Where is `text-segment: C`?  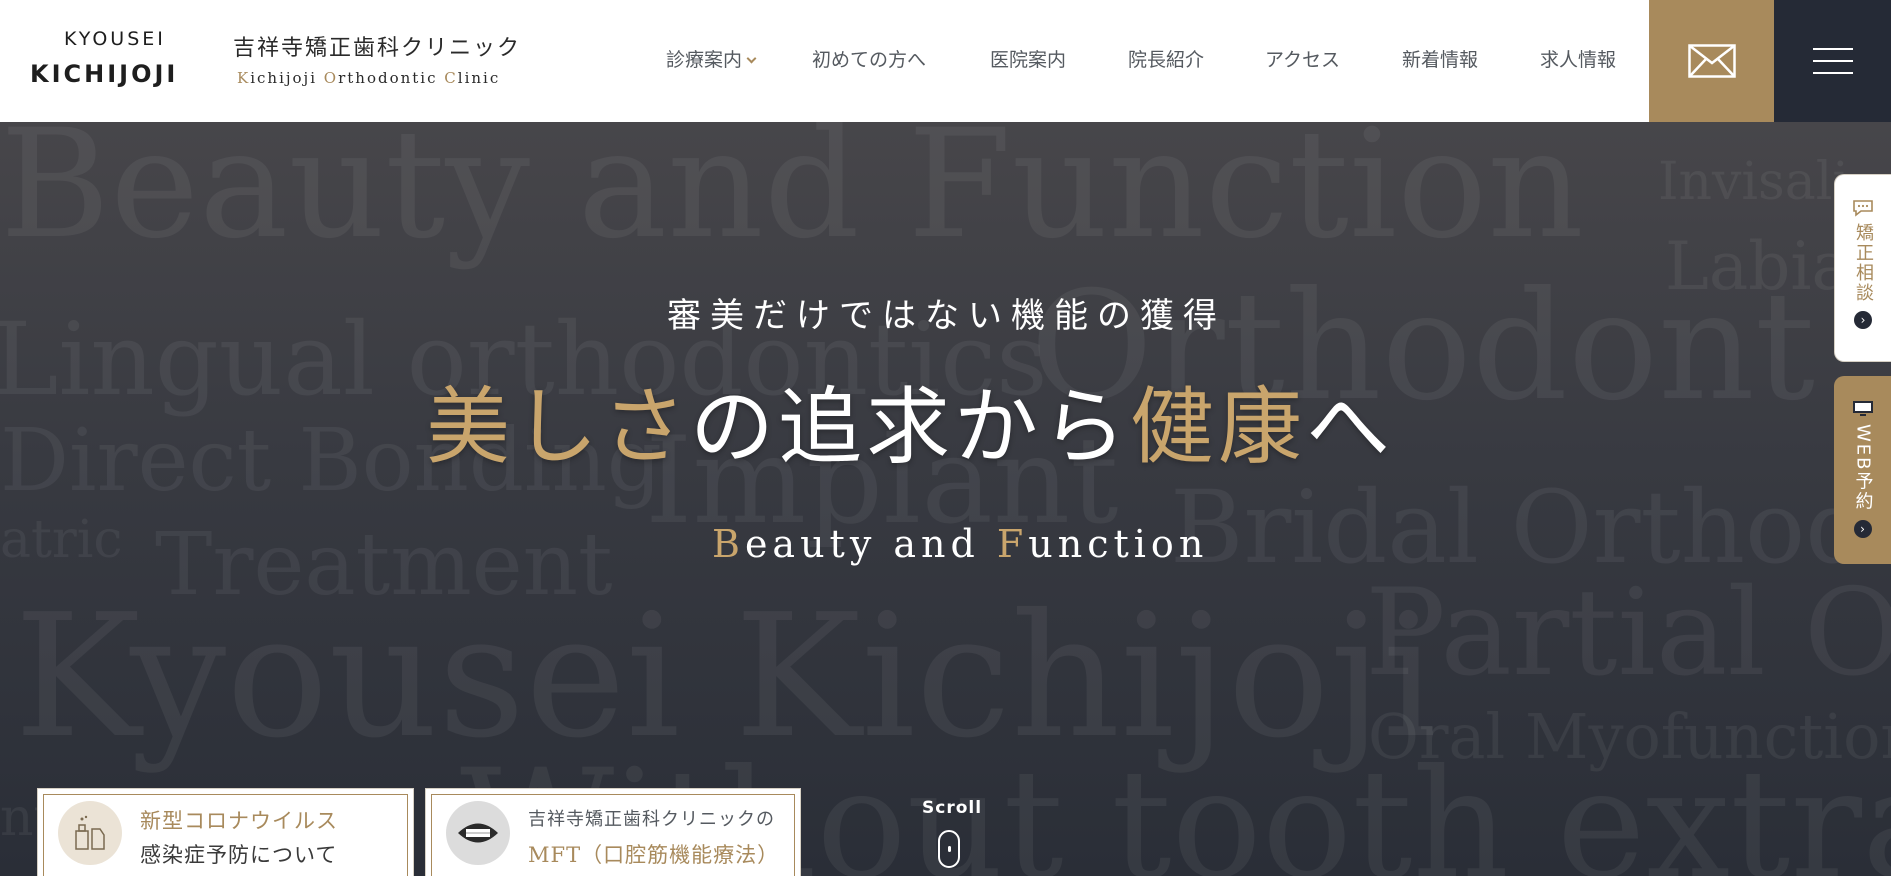 text-segment: C is located at coordinates (451, 78).